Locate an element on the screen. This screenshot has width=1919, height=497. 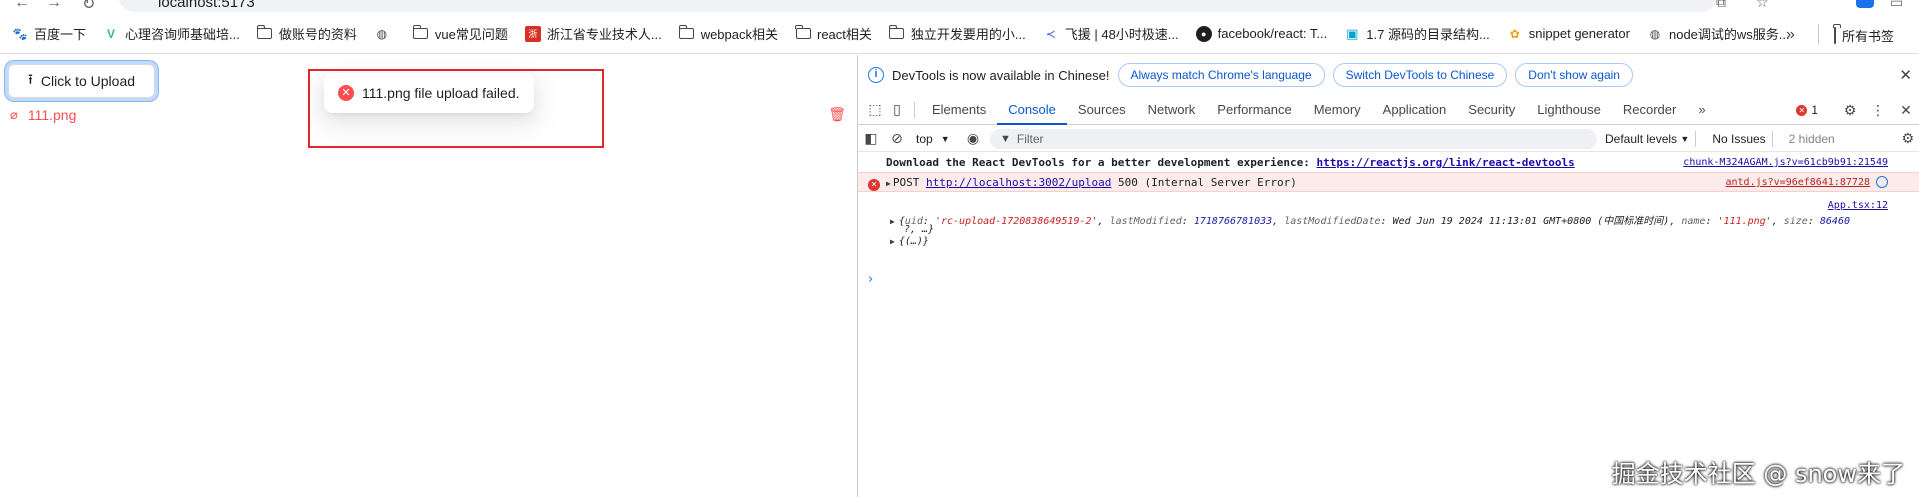
bookmark-item: 🐾 百度一下 is located at coordinates (49, 33).